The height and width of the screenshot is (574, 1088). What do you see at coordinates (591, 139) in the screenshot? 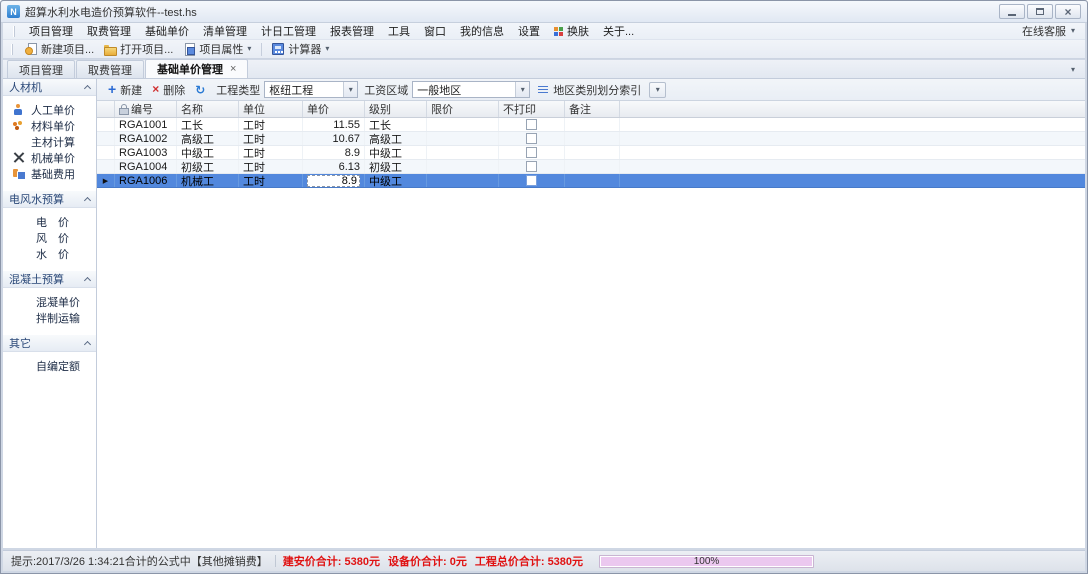
I see `table-row: RGA1002 高级工 工时 10.67 高级工` at bounding box center [591, 139].